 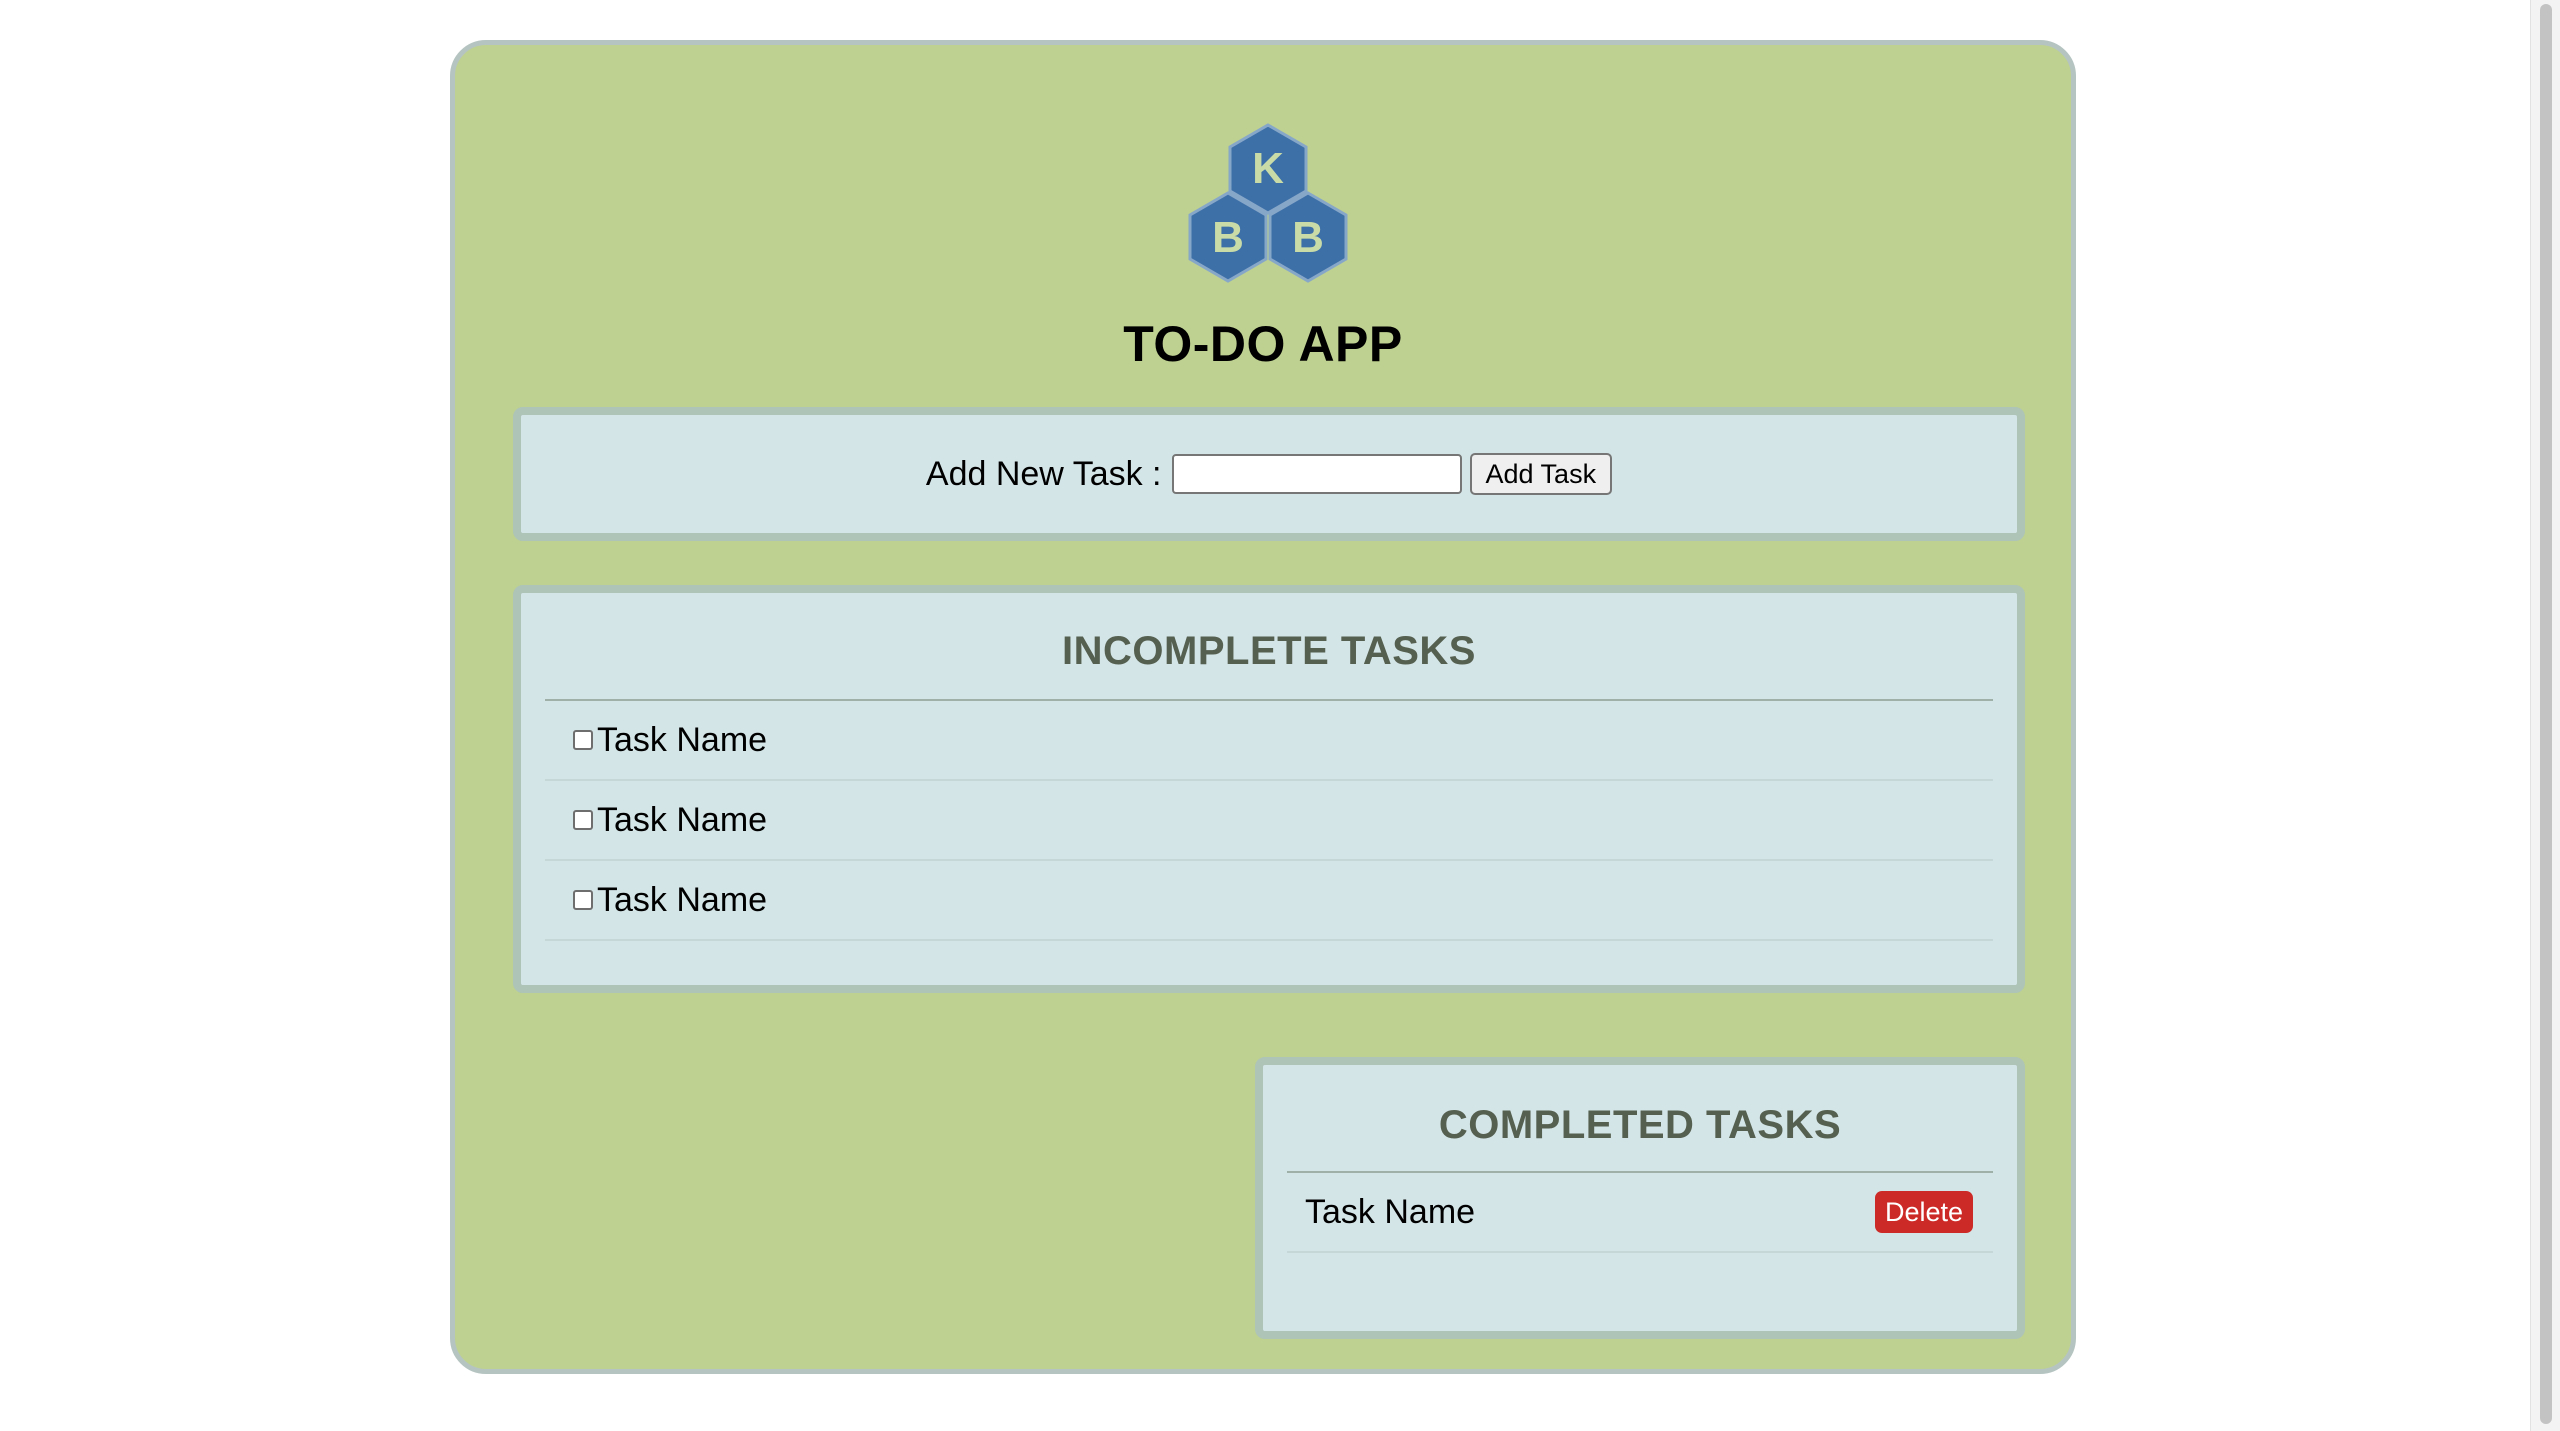 What do you see at coordinates (1308, 237) in the screenshot?
I see `logo-letter-b-right: B` at bounding box center [1308, 237].